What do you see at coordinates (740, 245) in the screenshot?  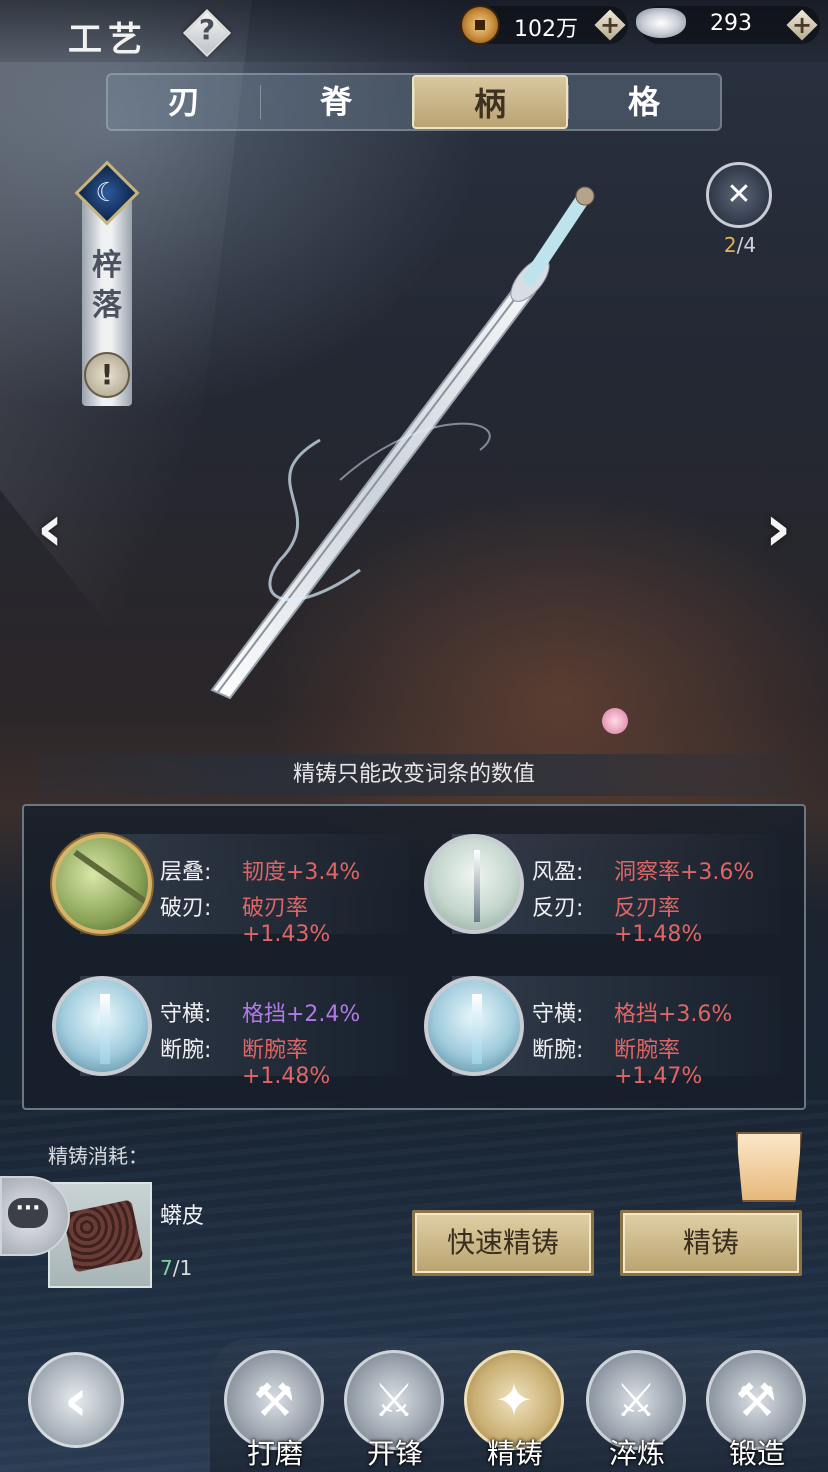 I see `slot-count: 2/4` at bounding box center [740, 245].